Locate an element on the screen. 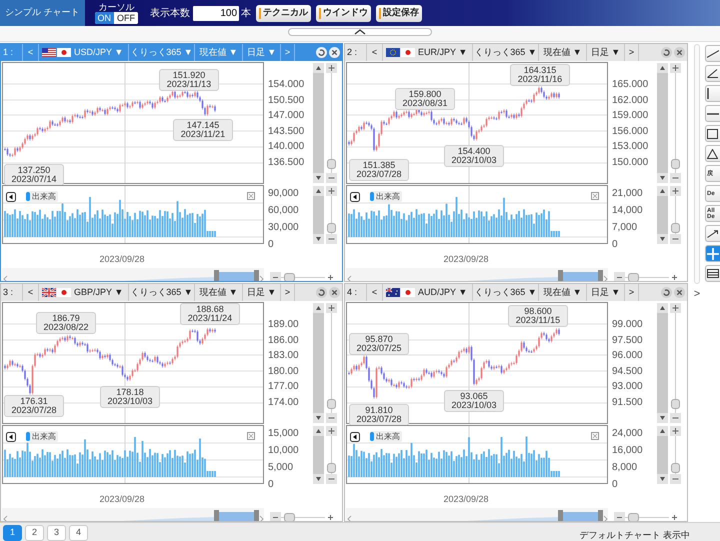 The width and height of the screenshot is (720, 541). currency-pair-dropdown: GBP/JPY ▼ is located at coordinates (99, 293).